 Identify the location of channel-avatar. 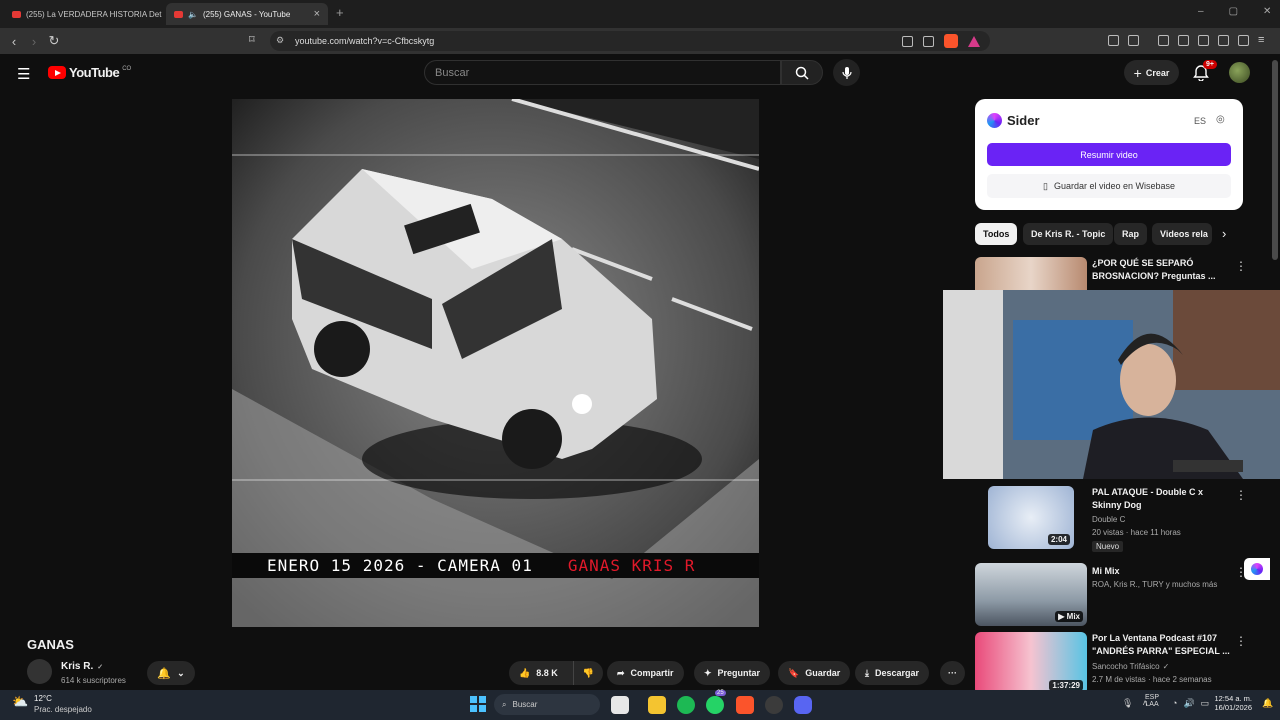
(39, 671).